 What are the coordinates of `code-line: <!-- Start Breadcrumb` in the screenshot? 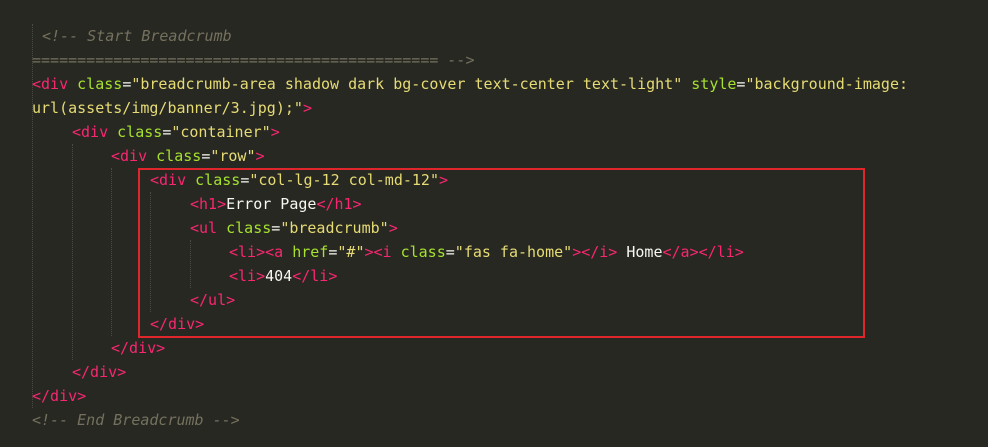 It's located at (137, 36).